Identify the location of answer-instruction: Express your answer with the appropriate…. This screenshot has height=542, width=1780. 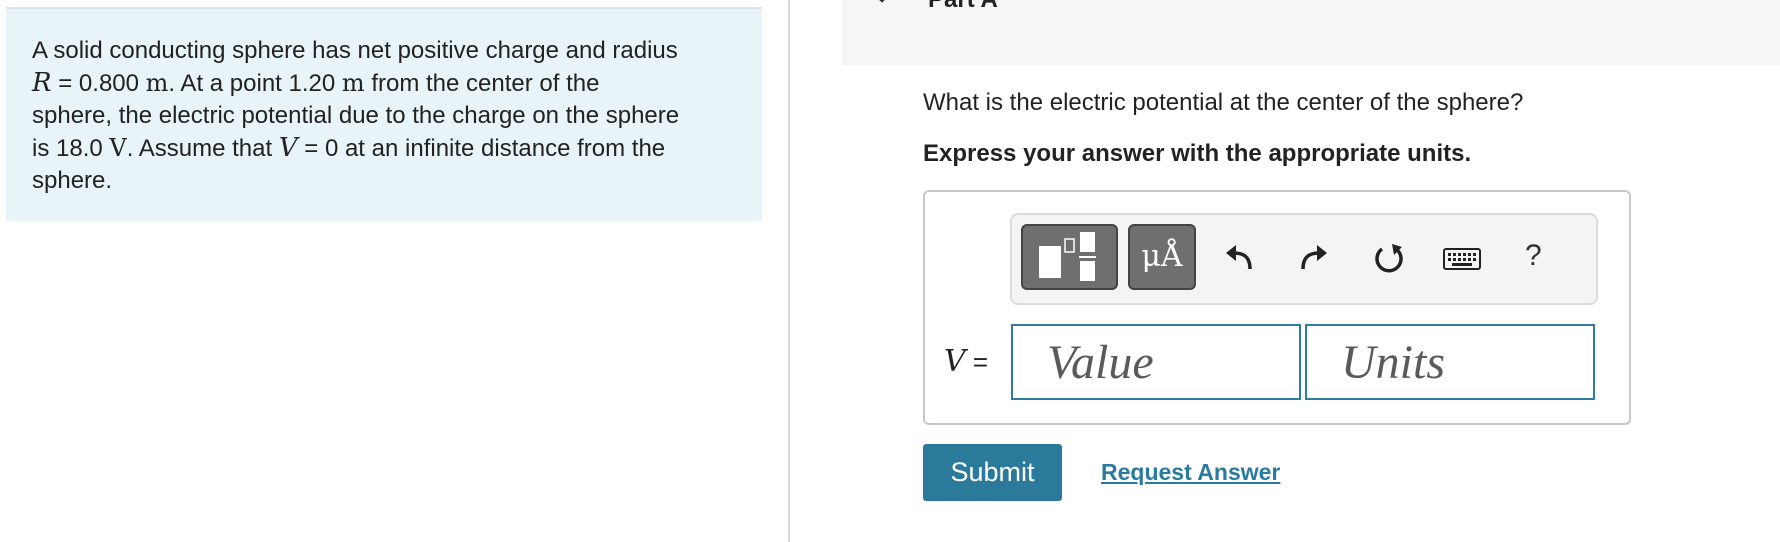
(1197, 153).